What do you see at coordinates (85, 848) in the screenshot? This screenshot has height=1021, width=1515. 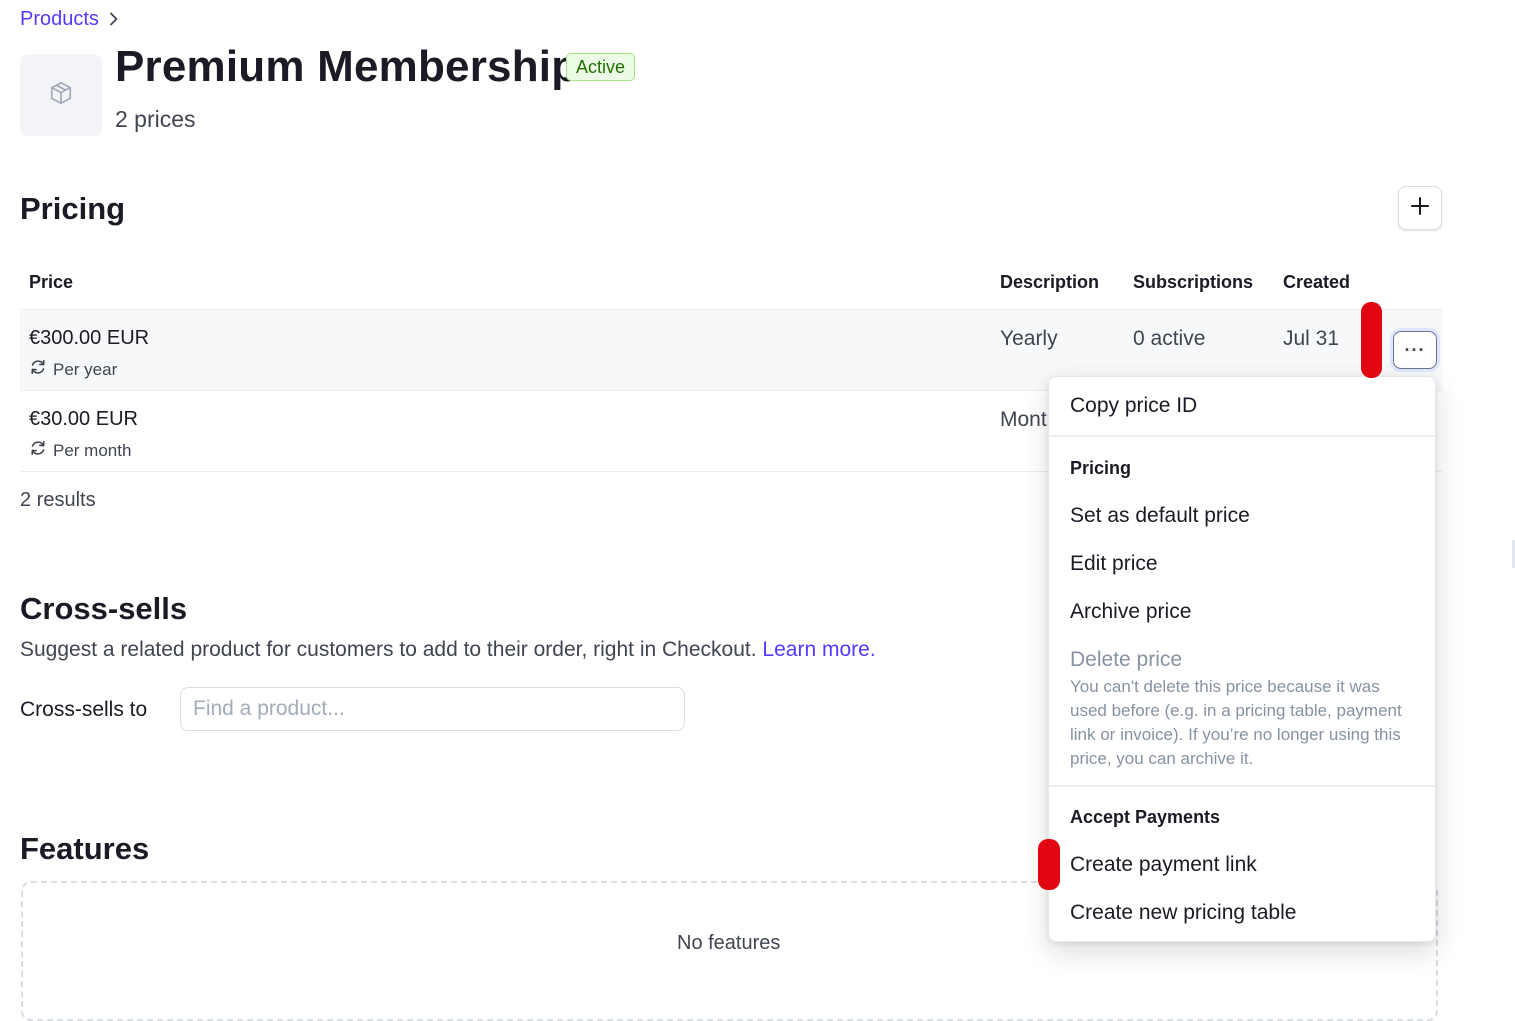 I see `features-section-title: Features` at bounding box center [85, 848].